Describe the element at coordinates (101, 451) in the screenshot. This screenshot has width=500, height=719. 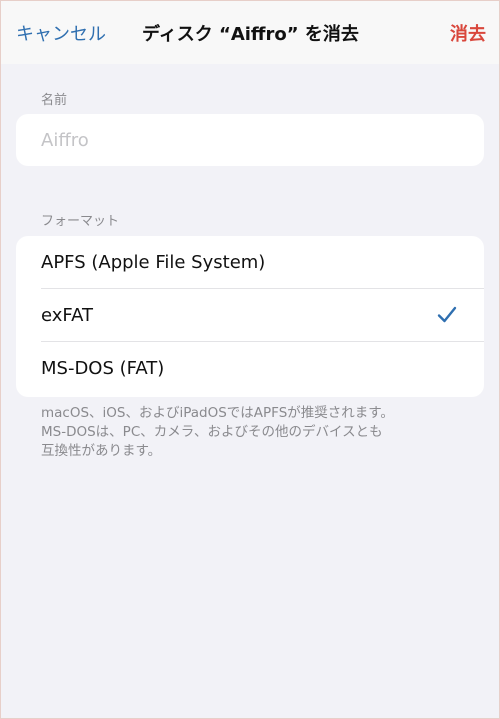
I see `footer-line: 互換性があります。` at that location.